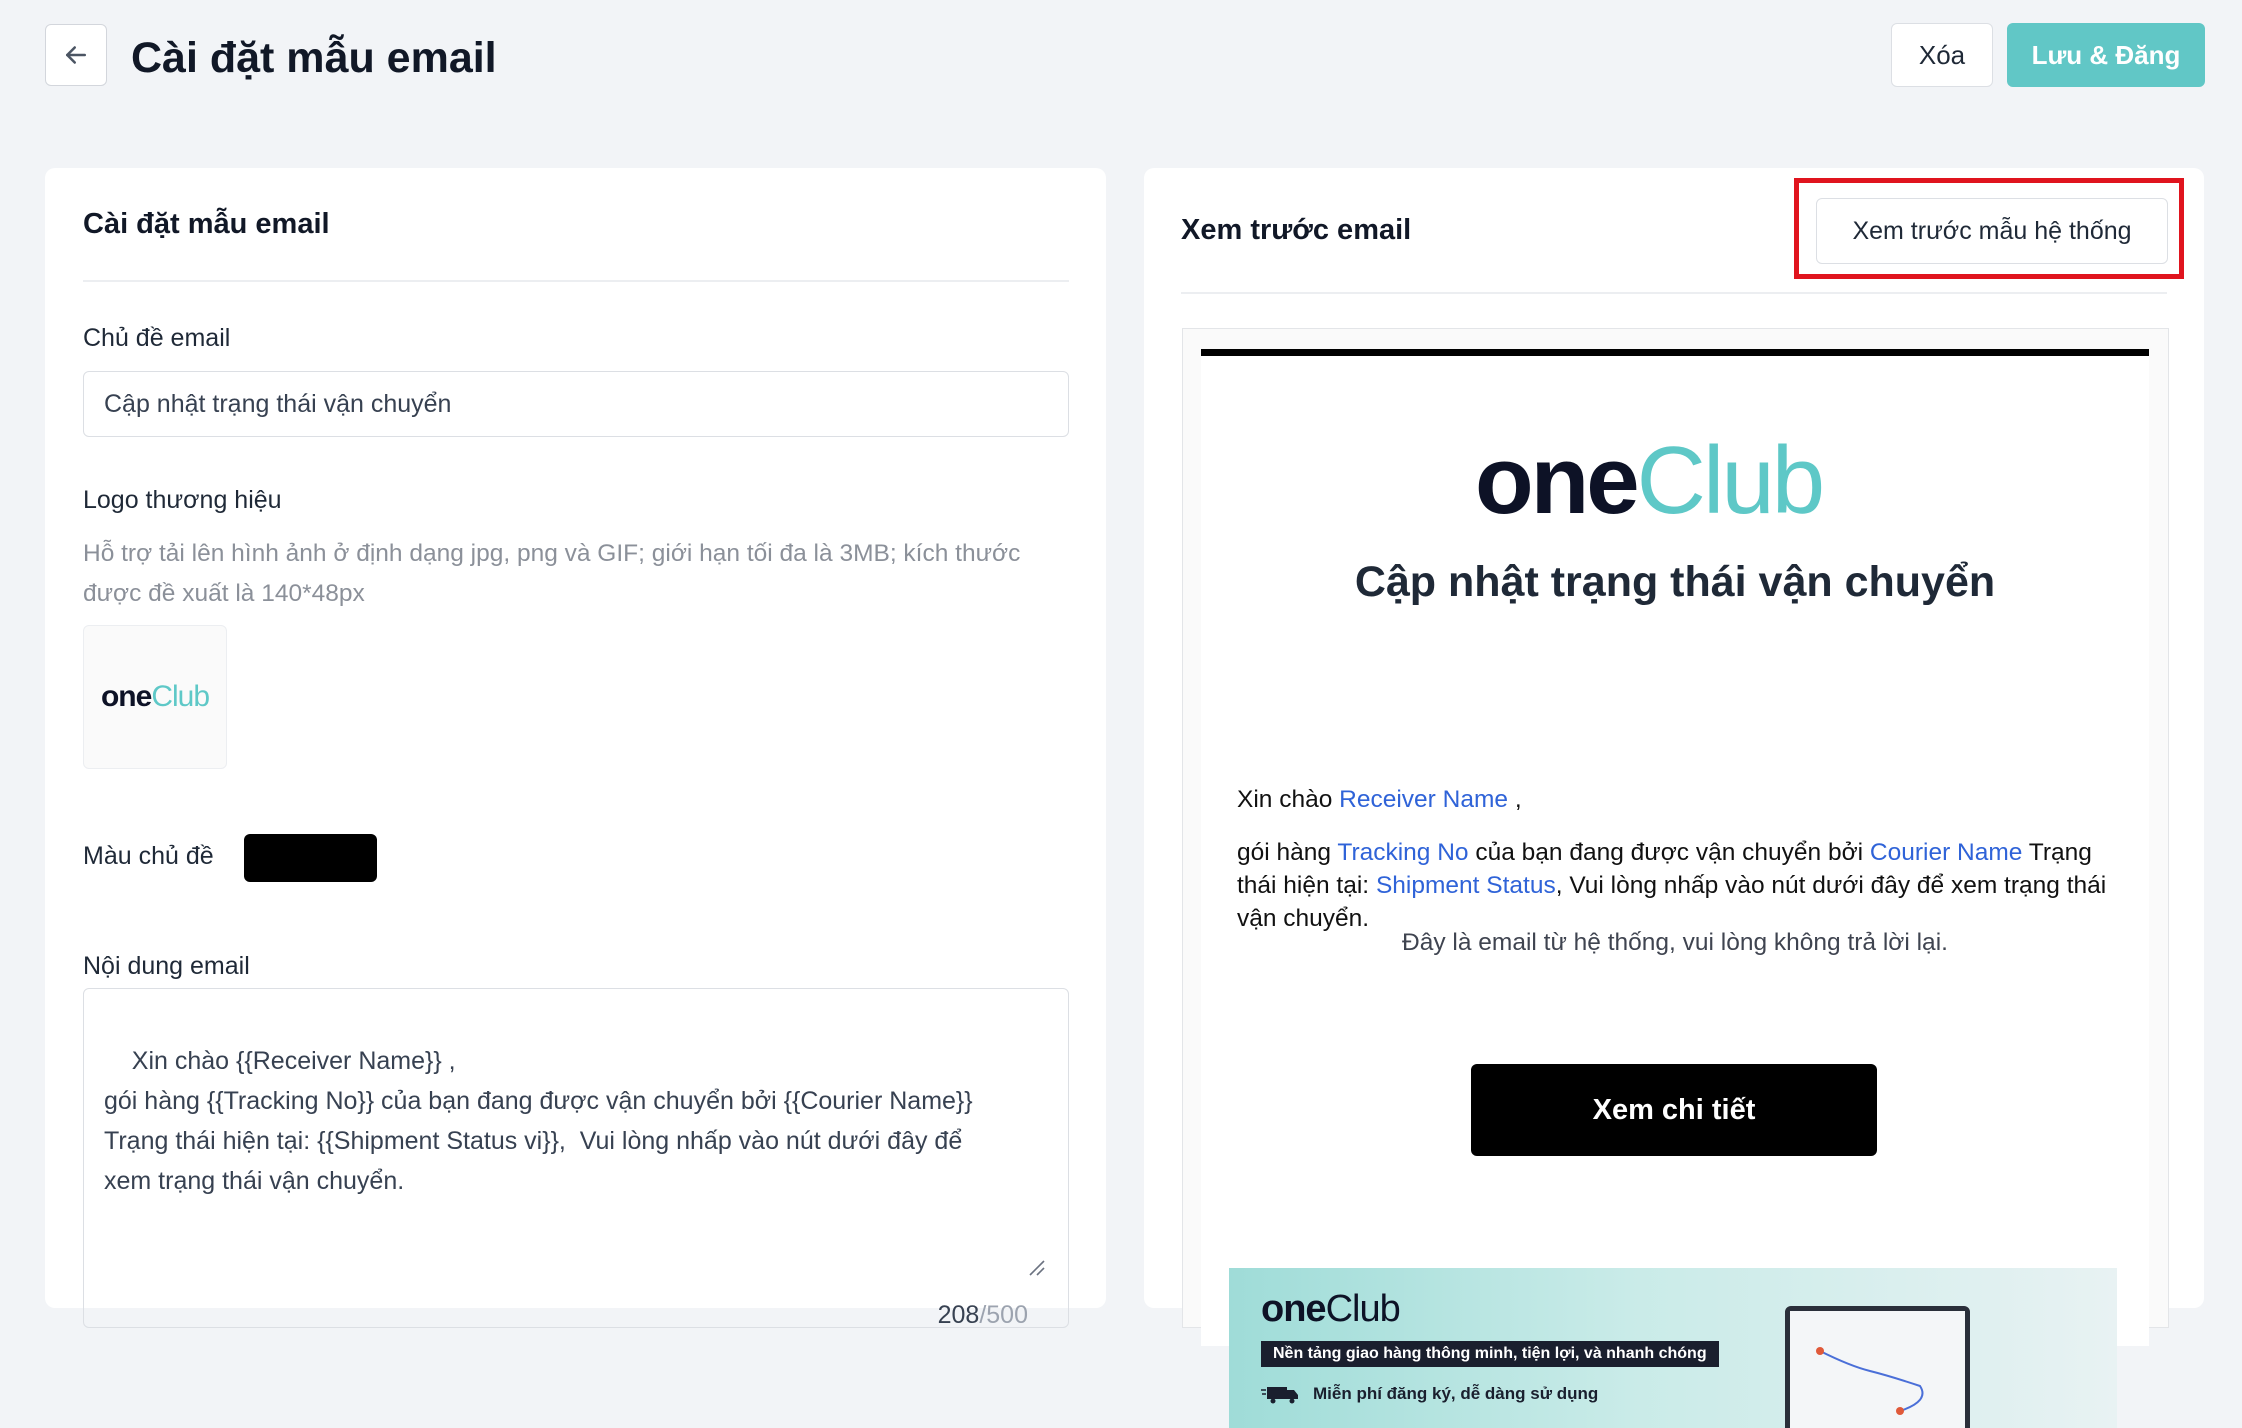 This screenshot has height=1428, width=2242. I want to click on subject-label: Chủ đề email, so click(157, 338).